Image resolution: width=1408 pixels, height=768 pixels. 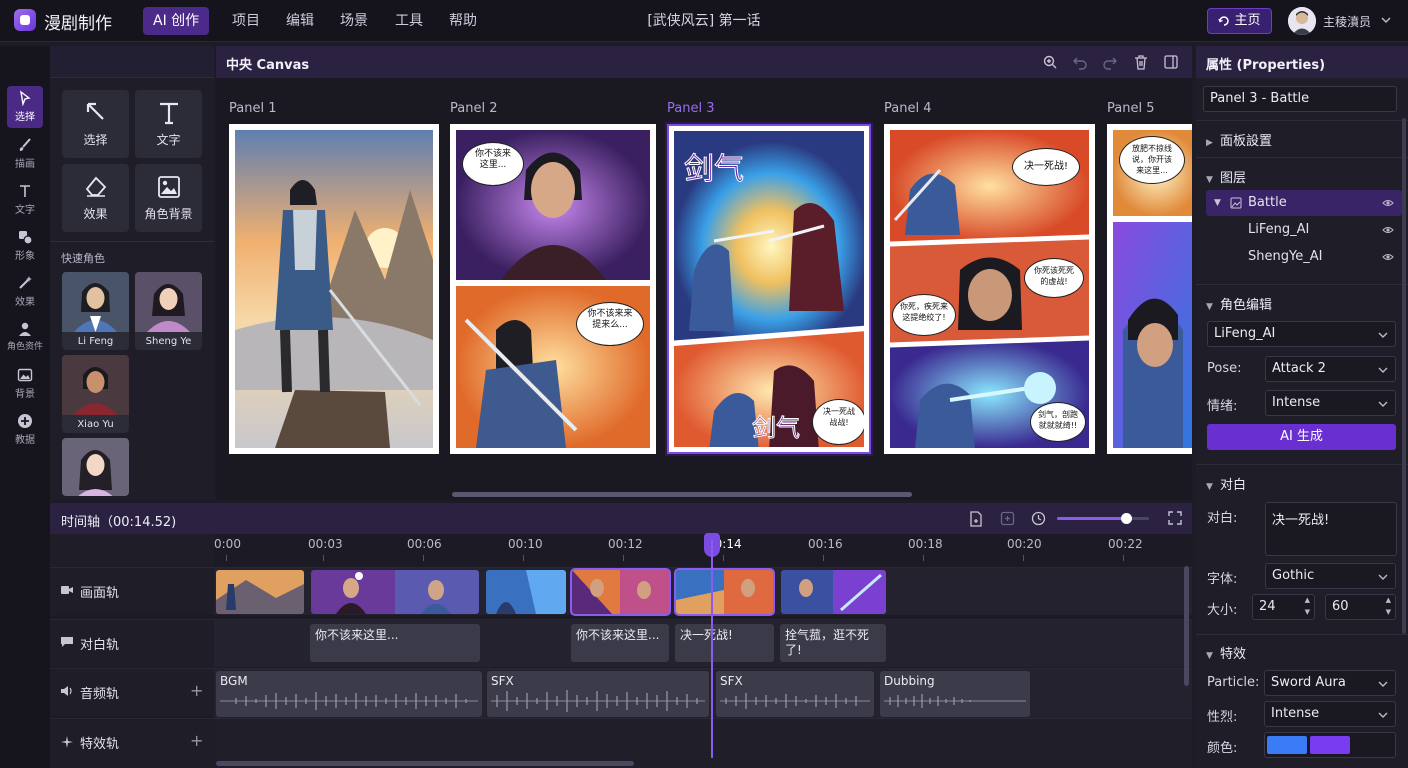 What do you see at coordinates (25, 200) in the screenshot?
I see `side-tool-text: 文字` at bounding box center [25, 200].